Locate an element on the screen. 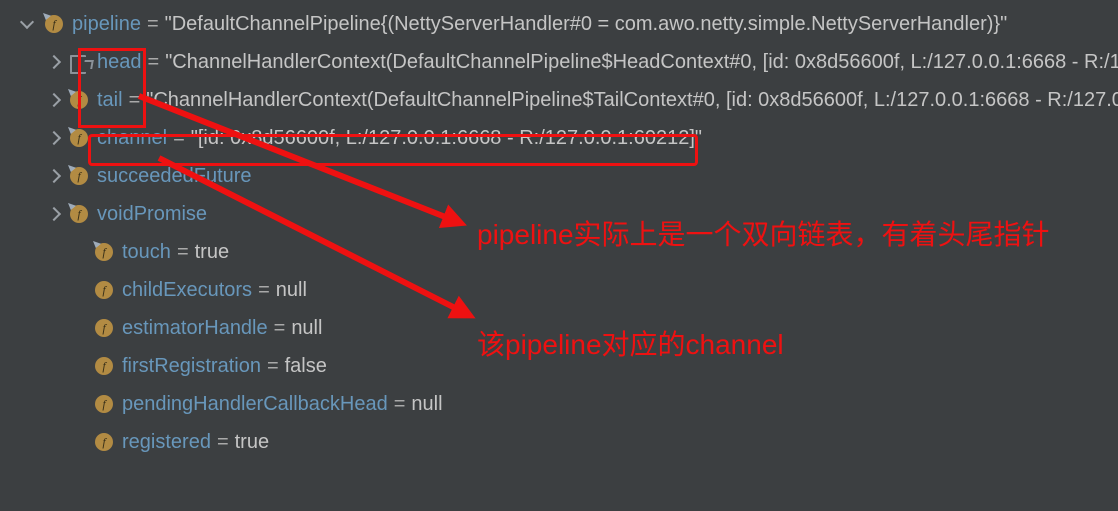  tree-row: f voidPromise is located at coordinates (103, 214).